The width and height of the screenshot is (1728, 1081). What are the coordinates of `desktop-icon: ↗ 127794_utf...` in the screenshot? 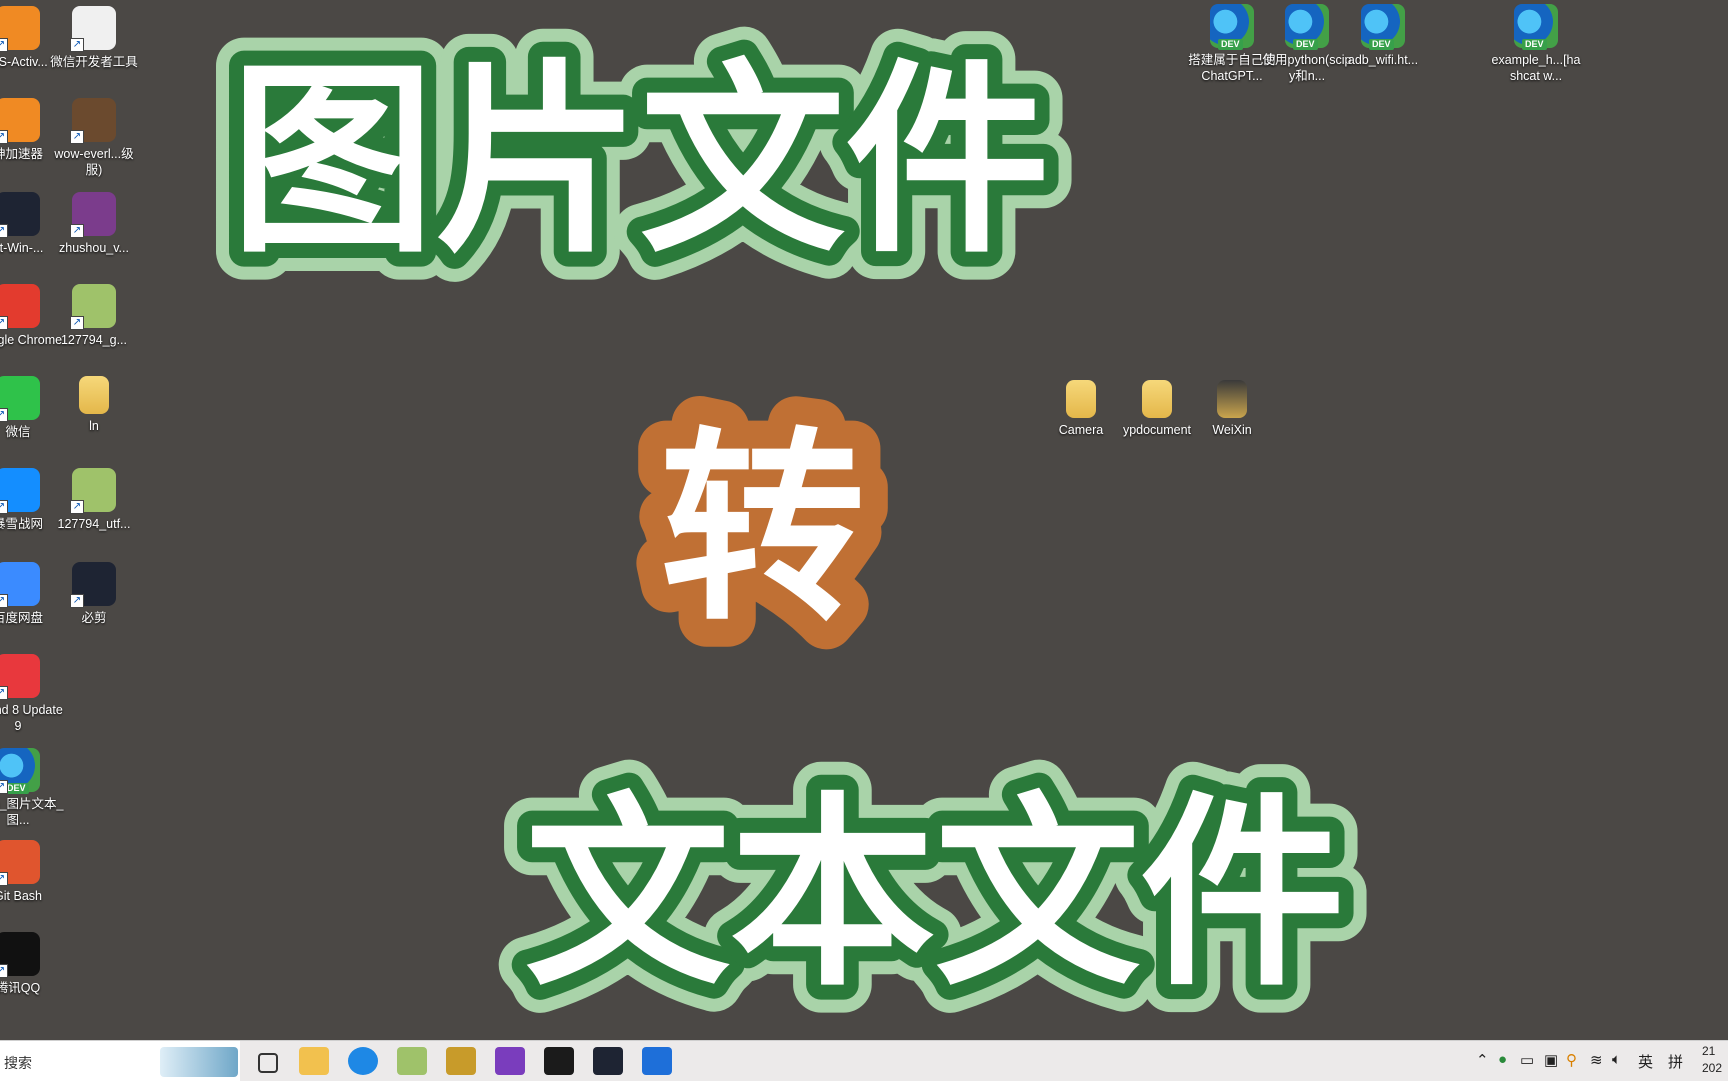 It's located at (94, 500).